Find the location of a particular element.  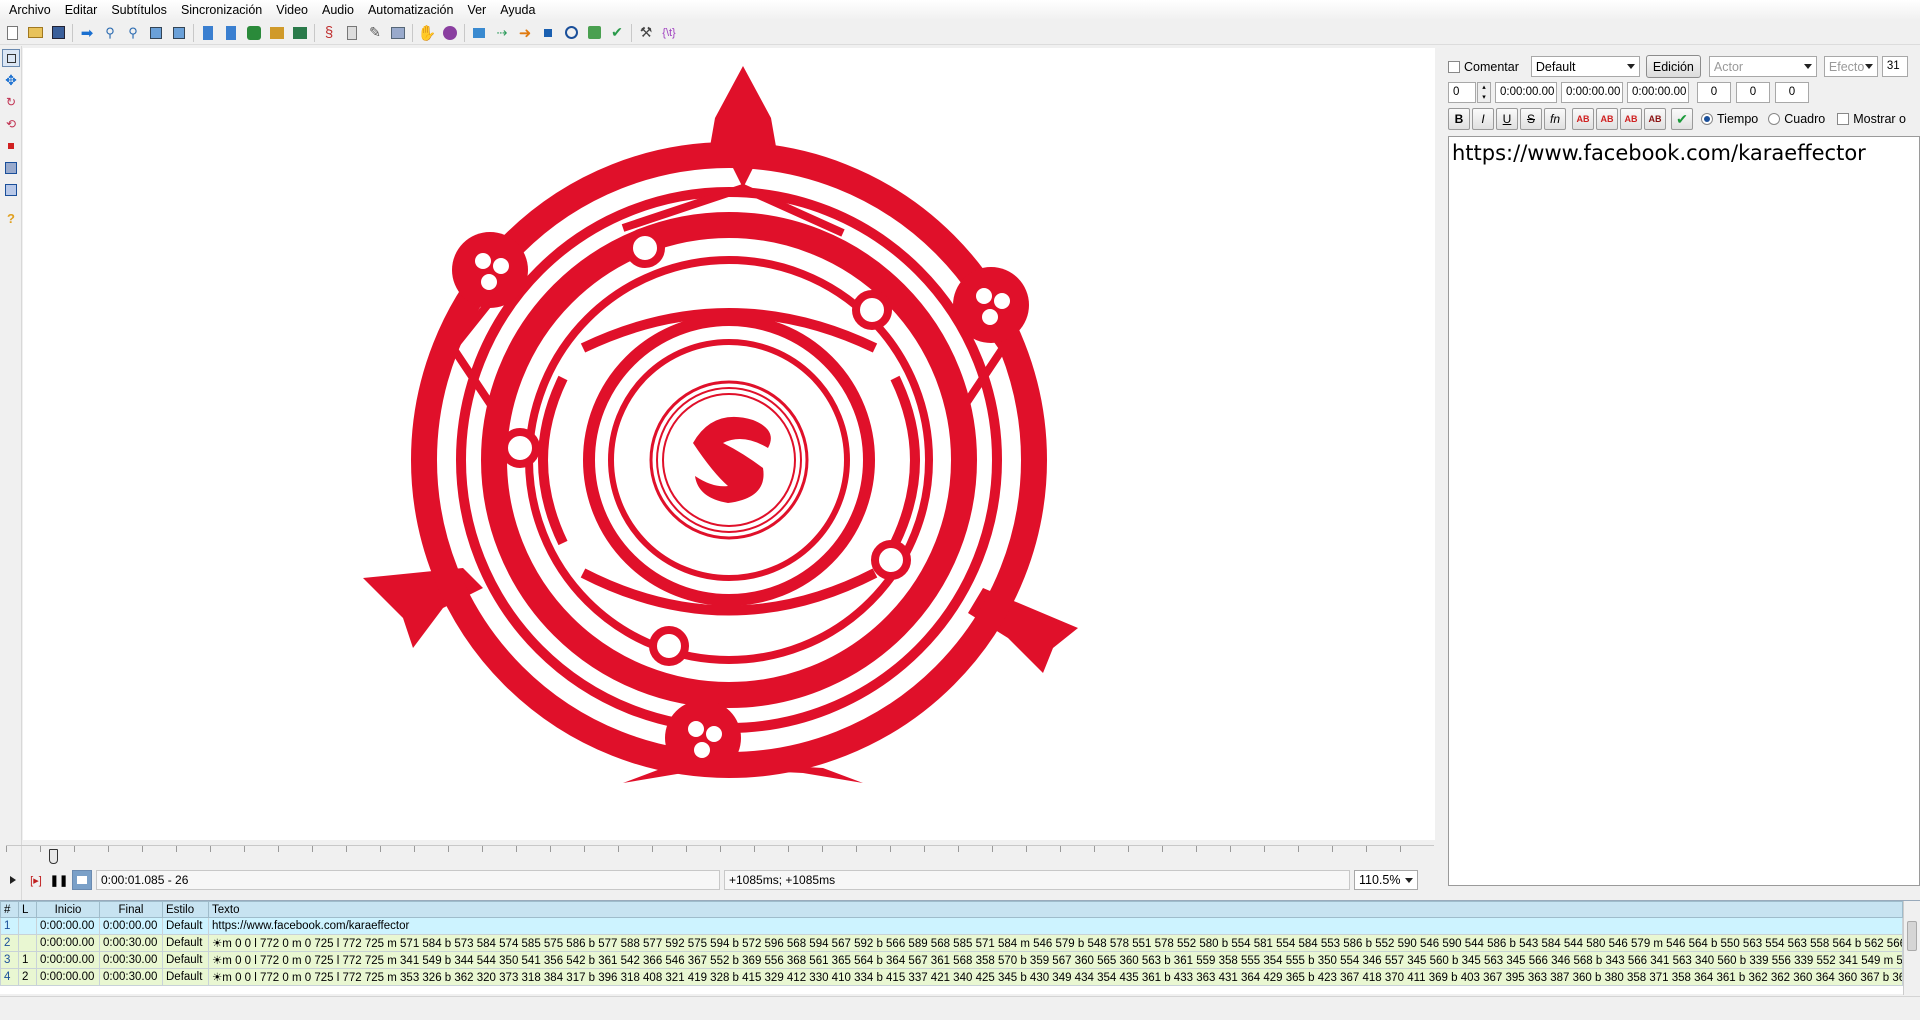

rotate-z-tool-icon: ↻ is located at coordinates (11, 102).